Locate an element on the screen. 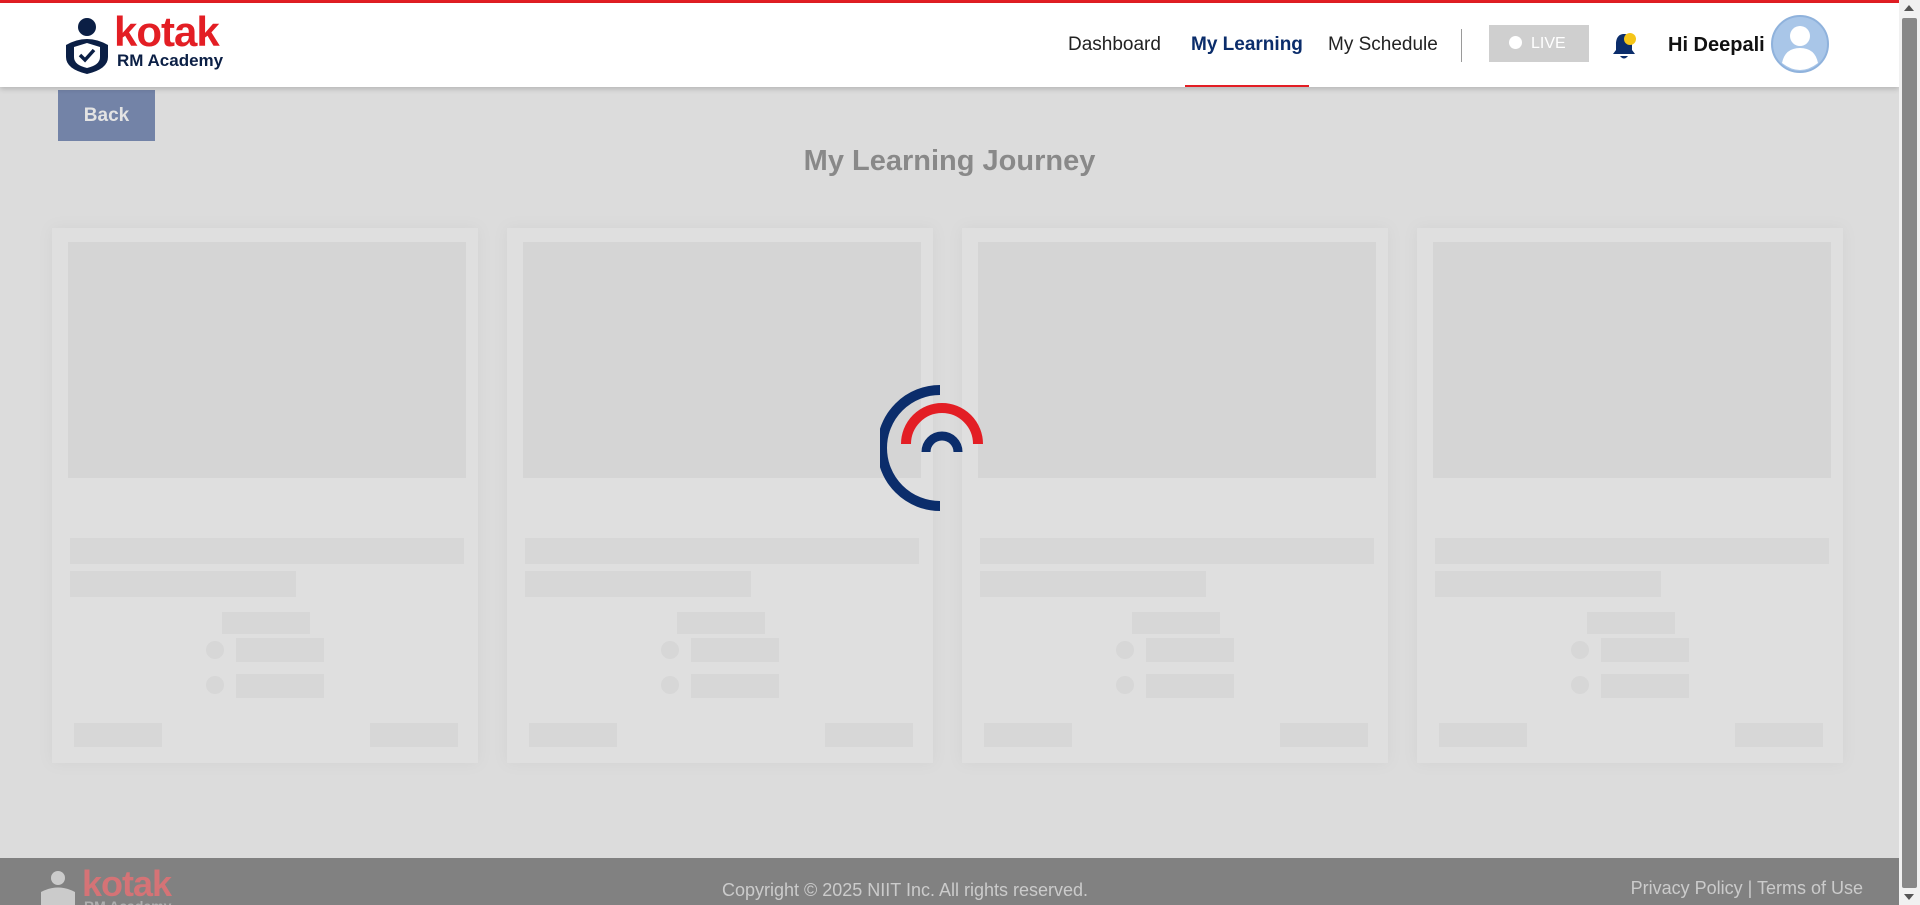  loading-spinner-icon is located at coordinates (931, 448).